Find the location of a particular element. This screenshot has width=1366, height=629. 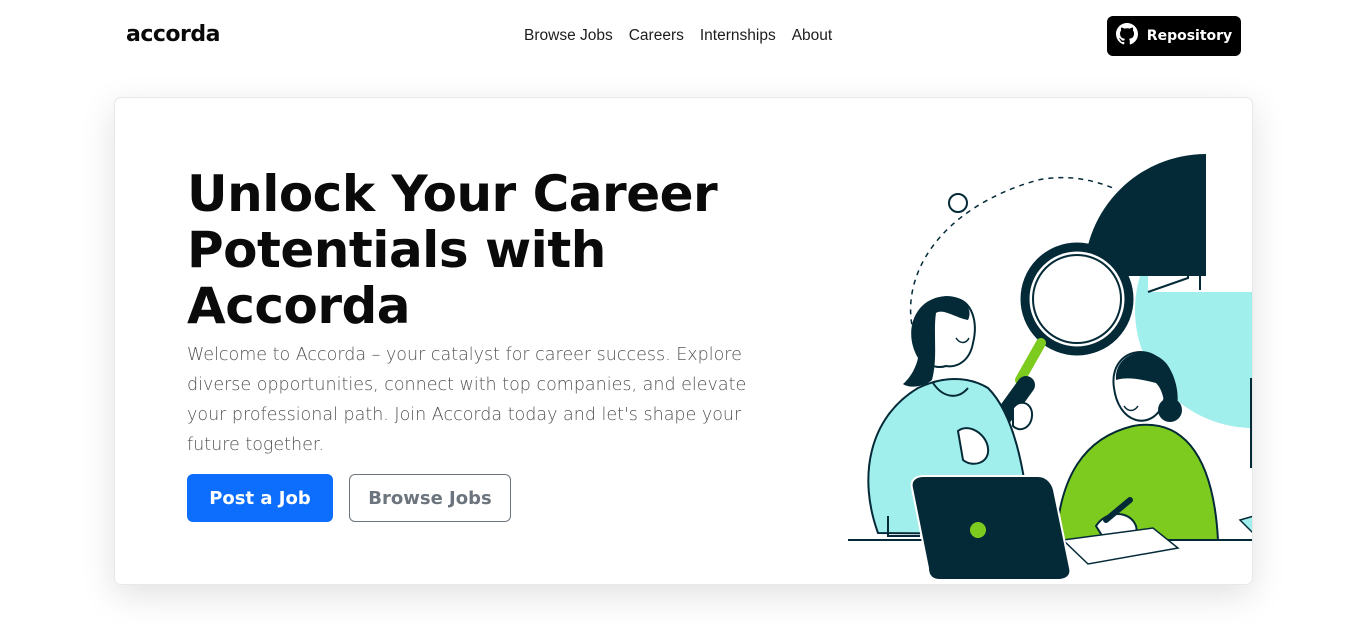

nav-link-about: About is located at coordinates (812, 36).